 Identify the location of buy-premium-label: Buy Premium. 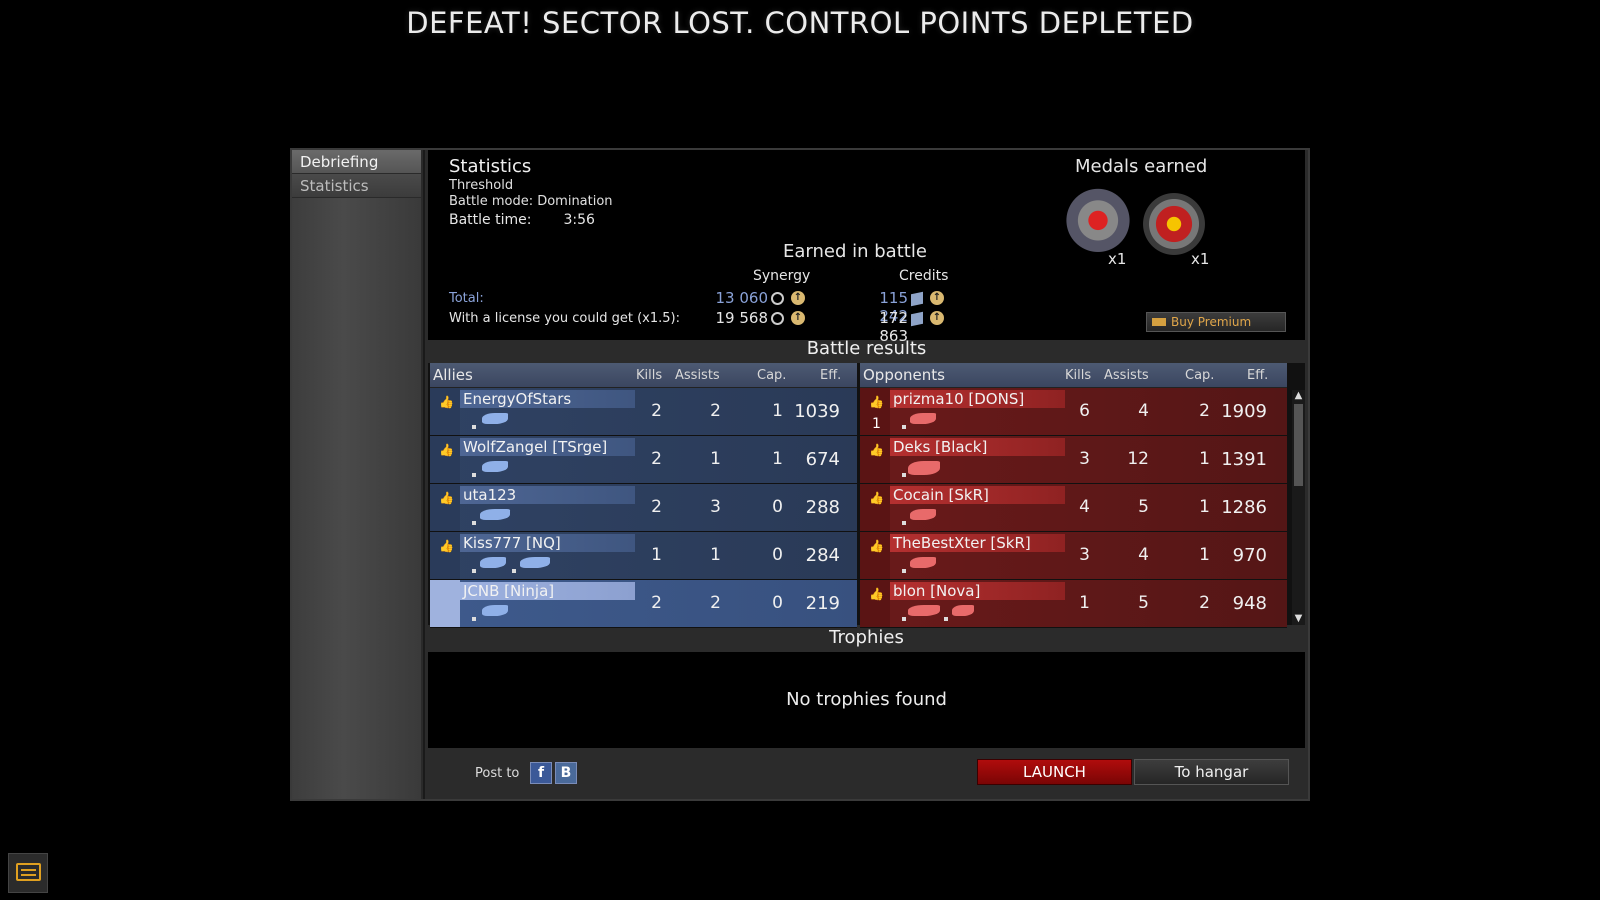
(1211, 322).